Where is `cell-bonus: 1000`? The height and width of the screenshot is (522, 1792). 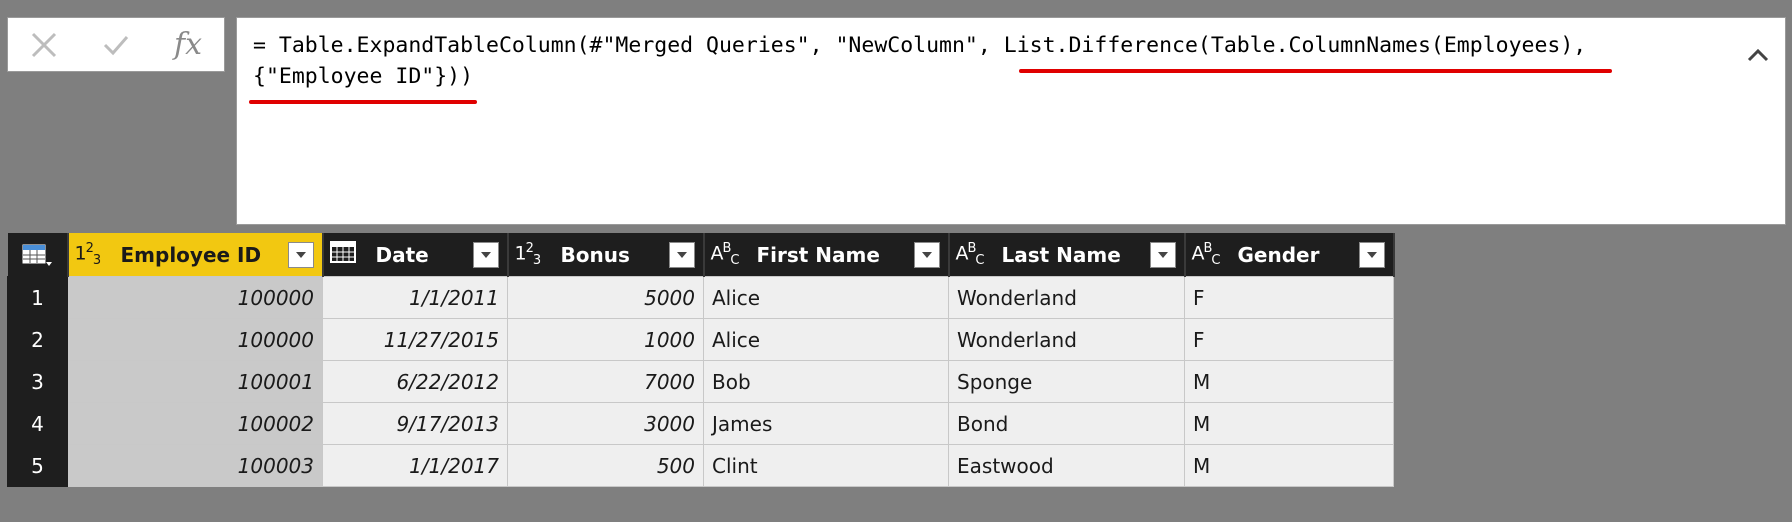 cell-bonus: 1000 is located at coordinates (605, 339).